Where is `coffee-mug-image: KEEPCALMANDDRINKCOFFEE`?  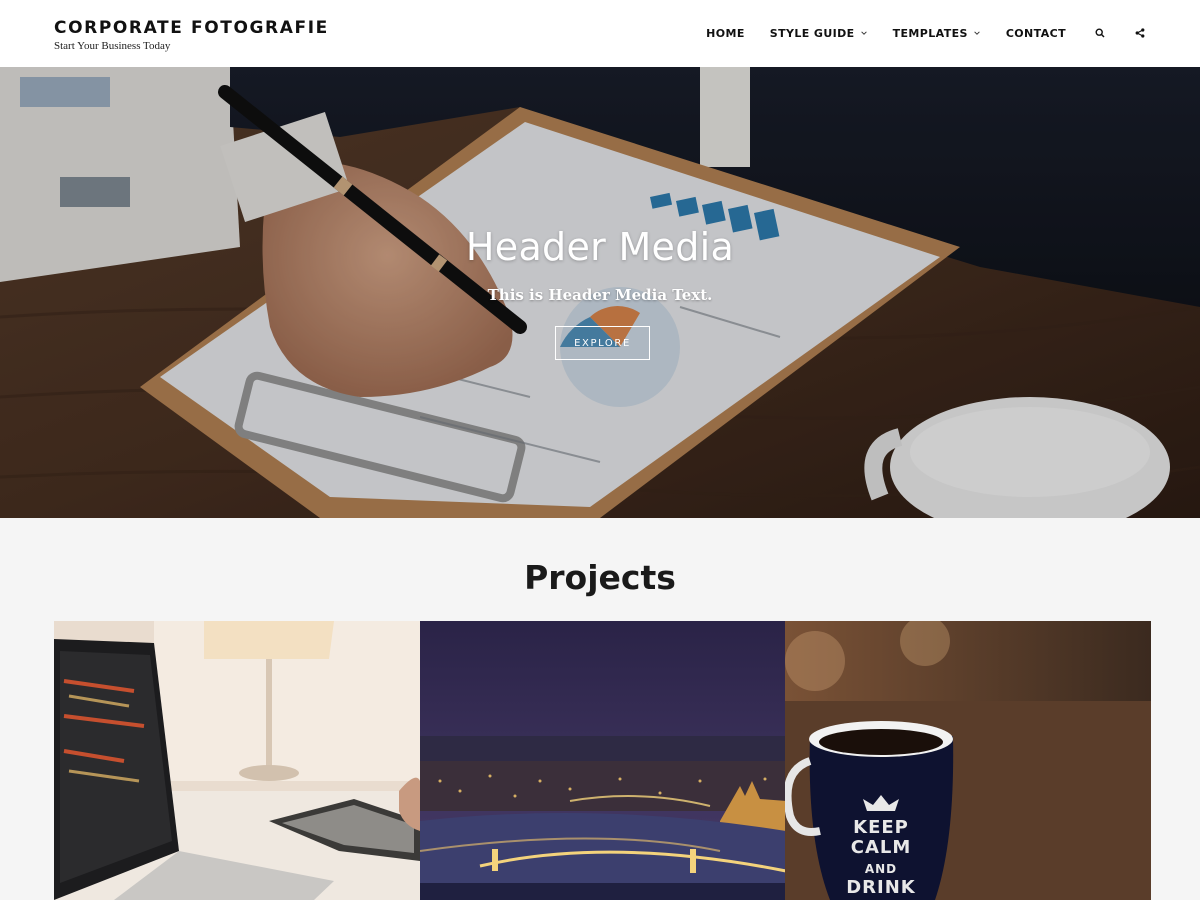
coffee-mug-image: KEEPCALMANDDRINKCOFFEE is located at coordinates (968, 760).